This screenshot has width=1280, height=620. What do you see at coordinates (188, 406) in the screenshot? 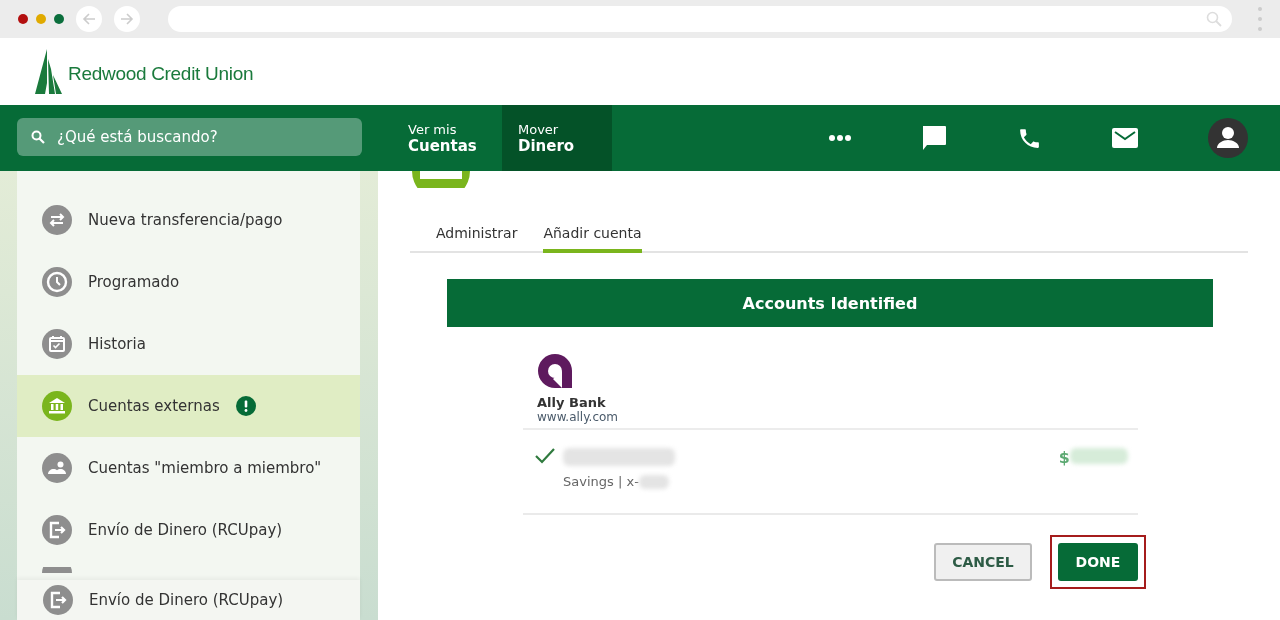
I see `sidebar-item: Cuentas externas` at bounding box center [188, 406].